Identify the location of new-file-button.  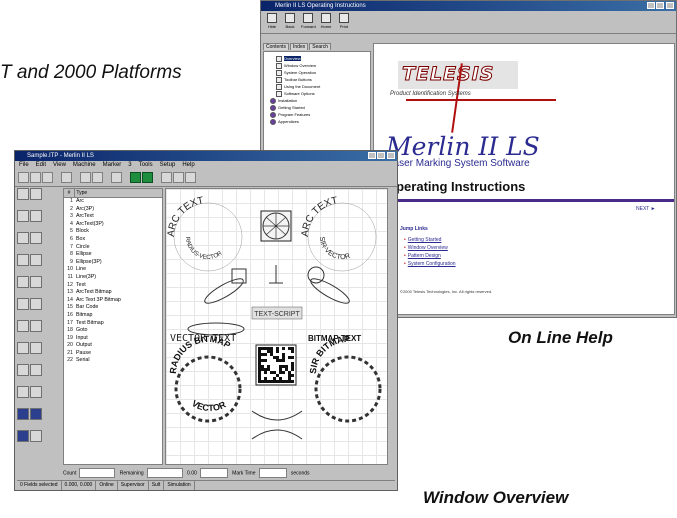
(23, 177).